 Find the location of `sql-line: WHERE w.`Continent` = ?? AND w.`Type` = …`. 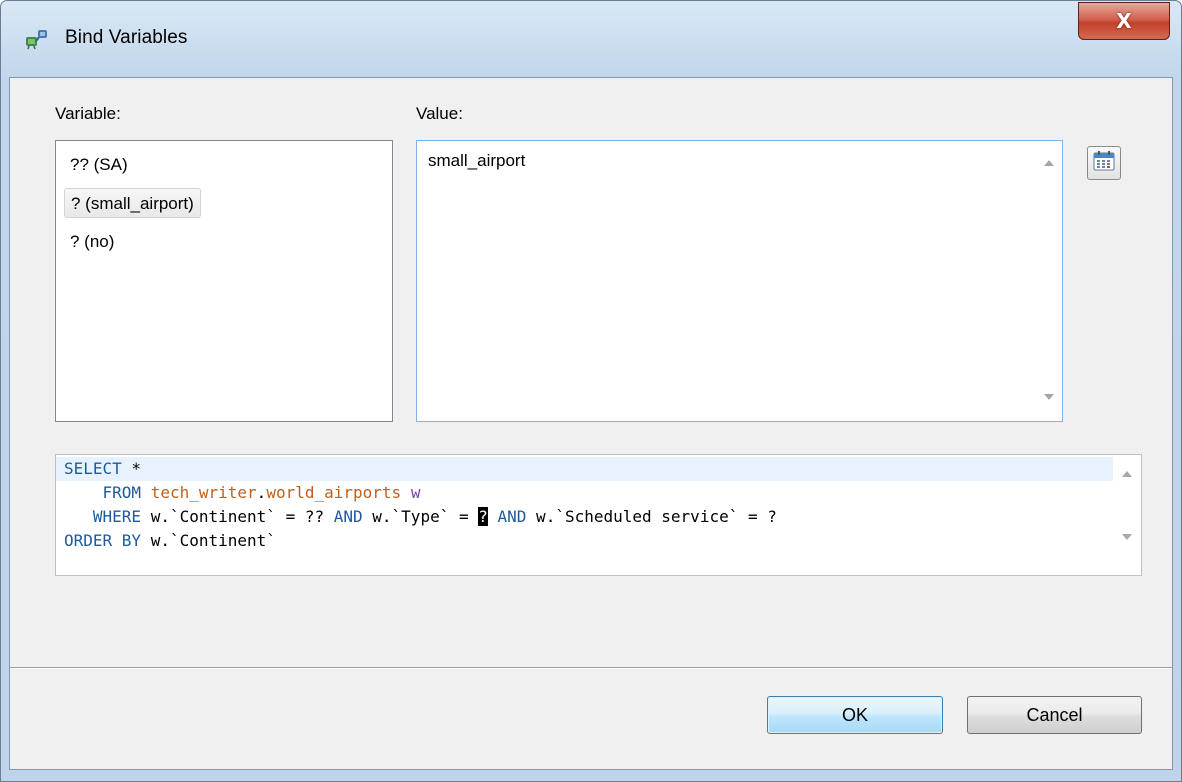

sql-line: WHERE w.`Continent` = ?? AND w.`Type` = … is located at coordinates (584, 517).